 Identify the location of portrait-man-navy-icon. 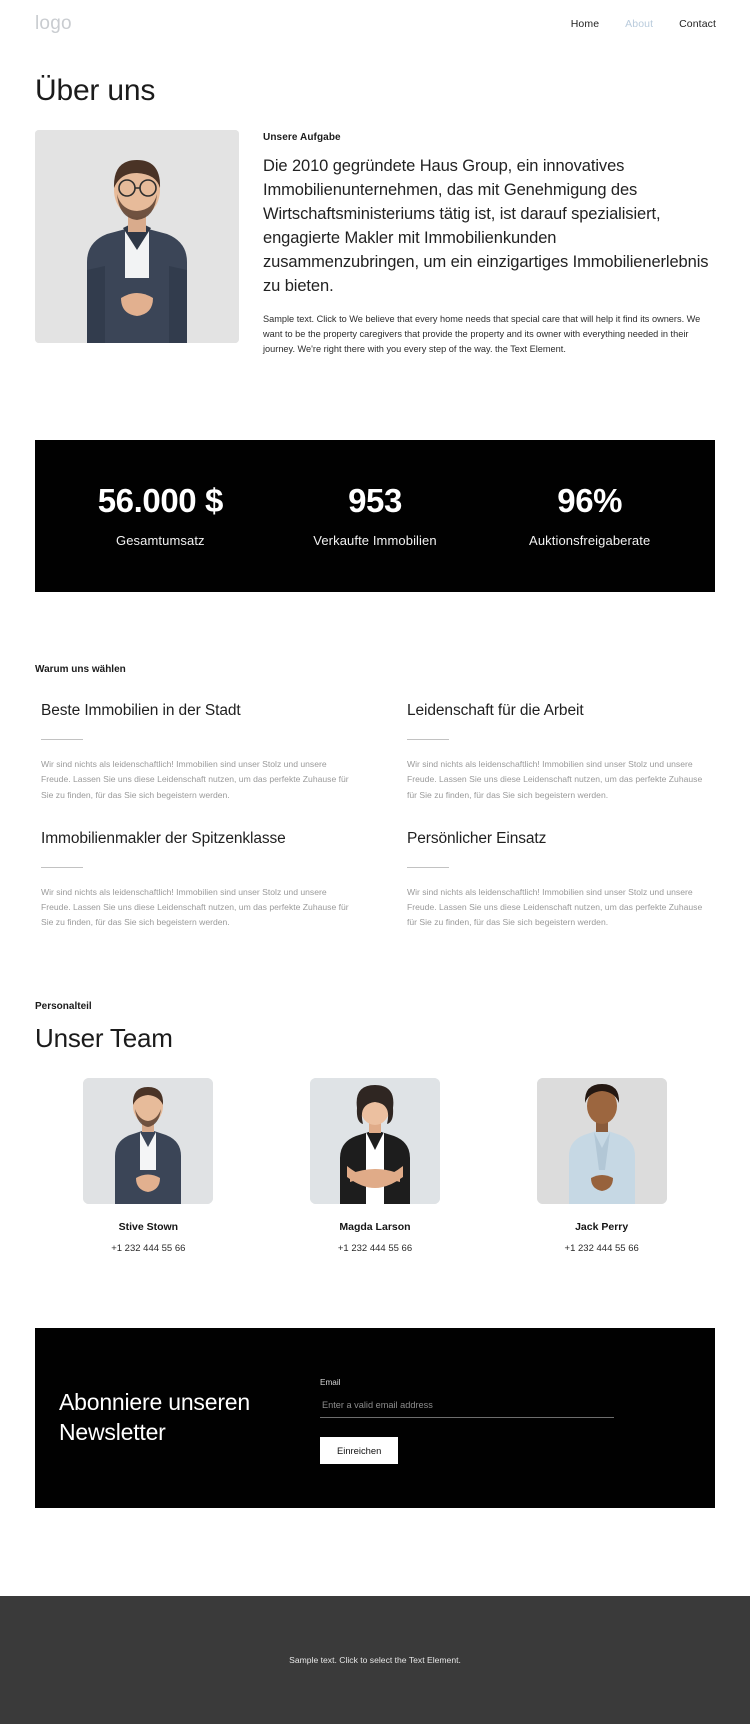
(148, 1140).